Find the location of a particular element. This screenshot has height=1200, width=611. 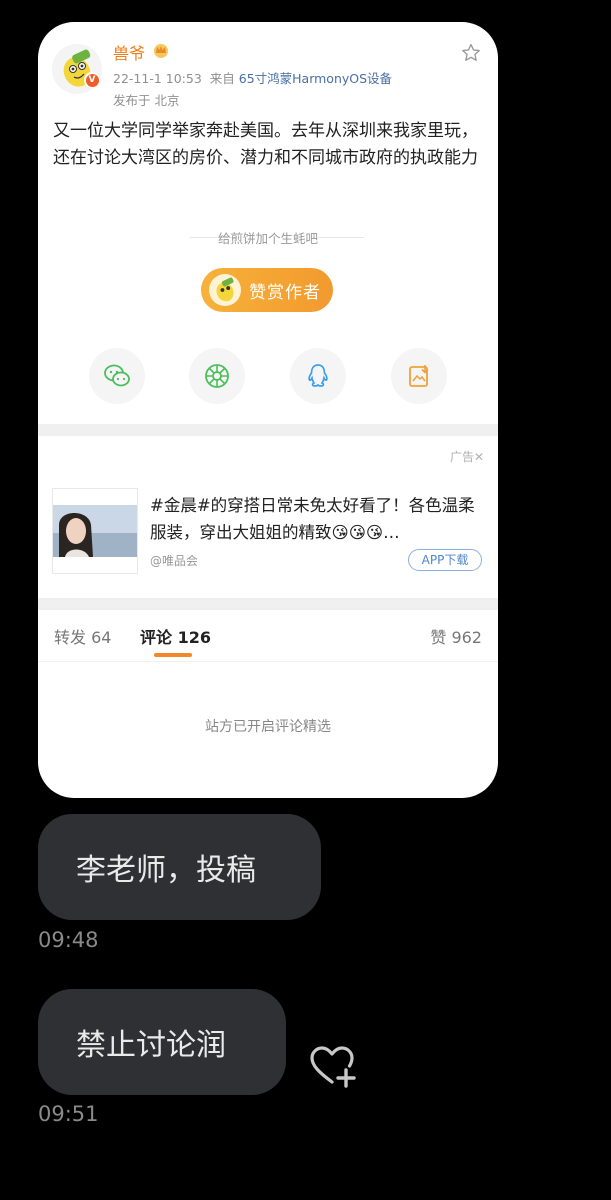

reward-label: 赞赏作者 is located at coordinates (285, 292).